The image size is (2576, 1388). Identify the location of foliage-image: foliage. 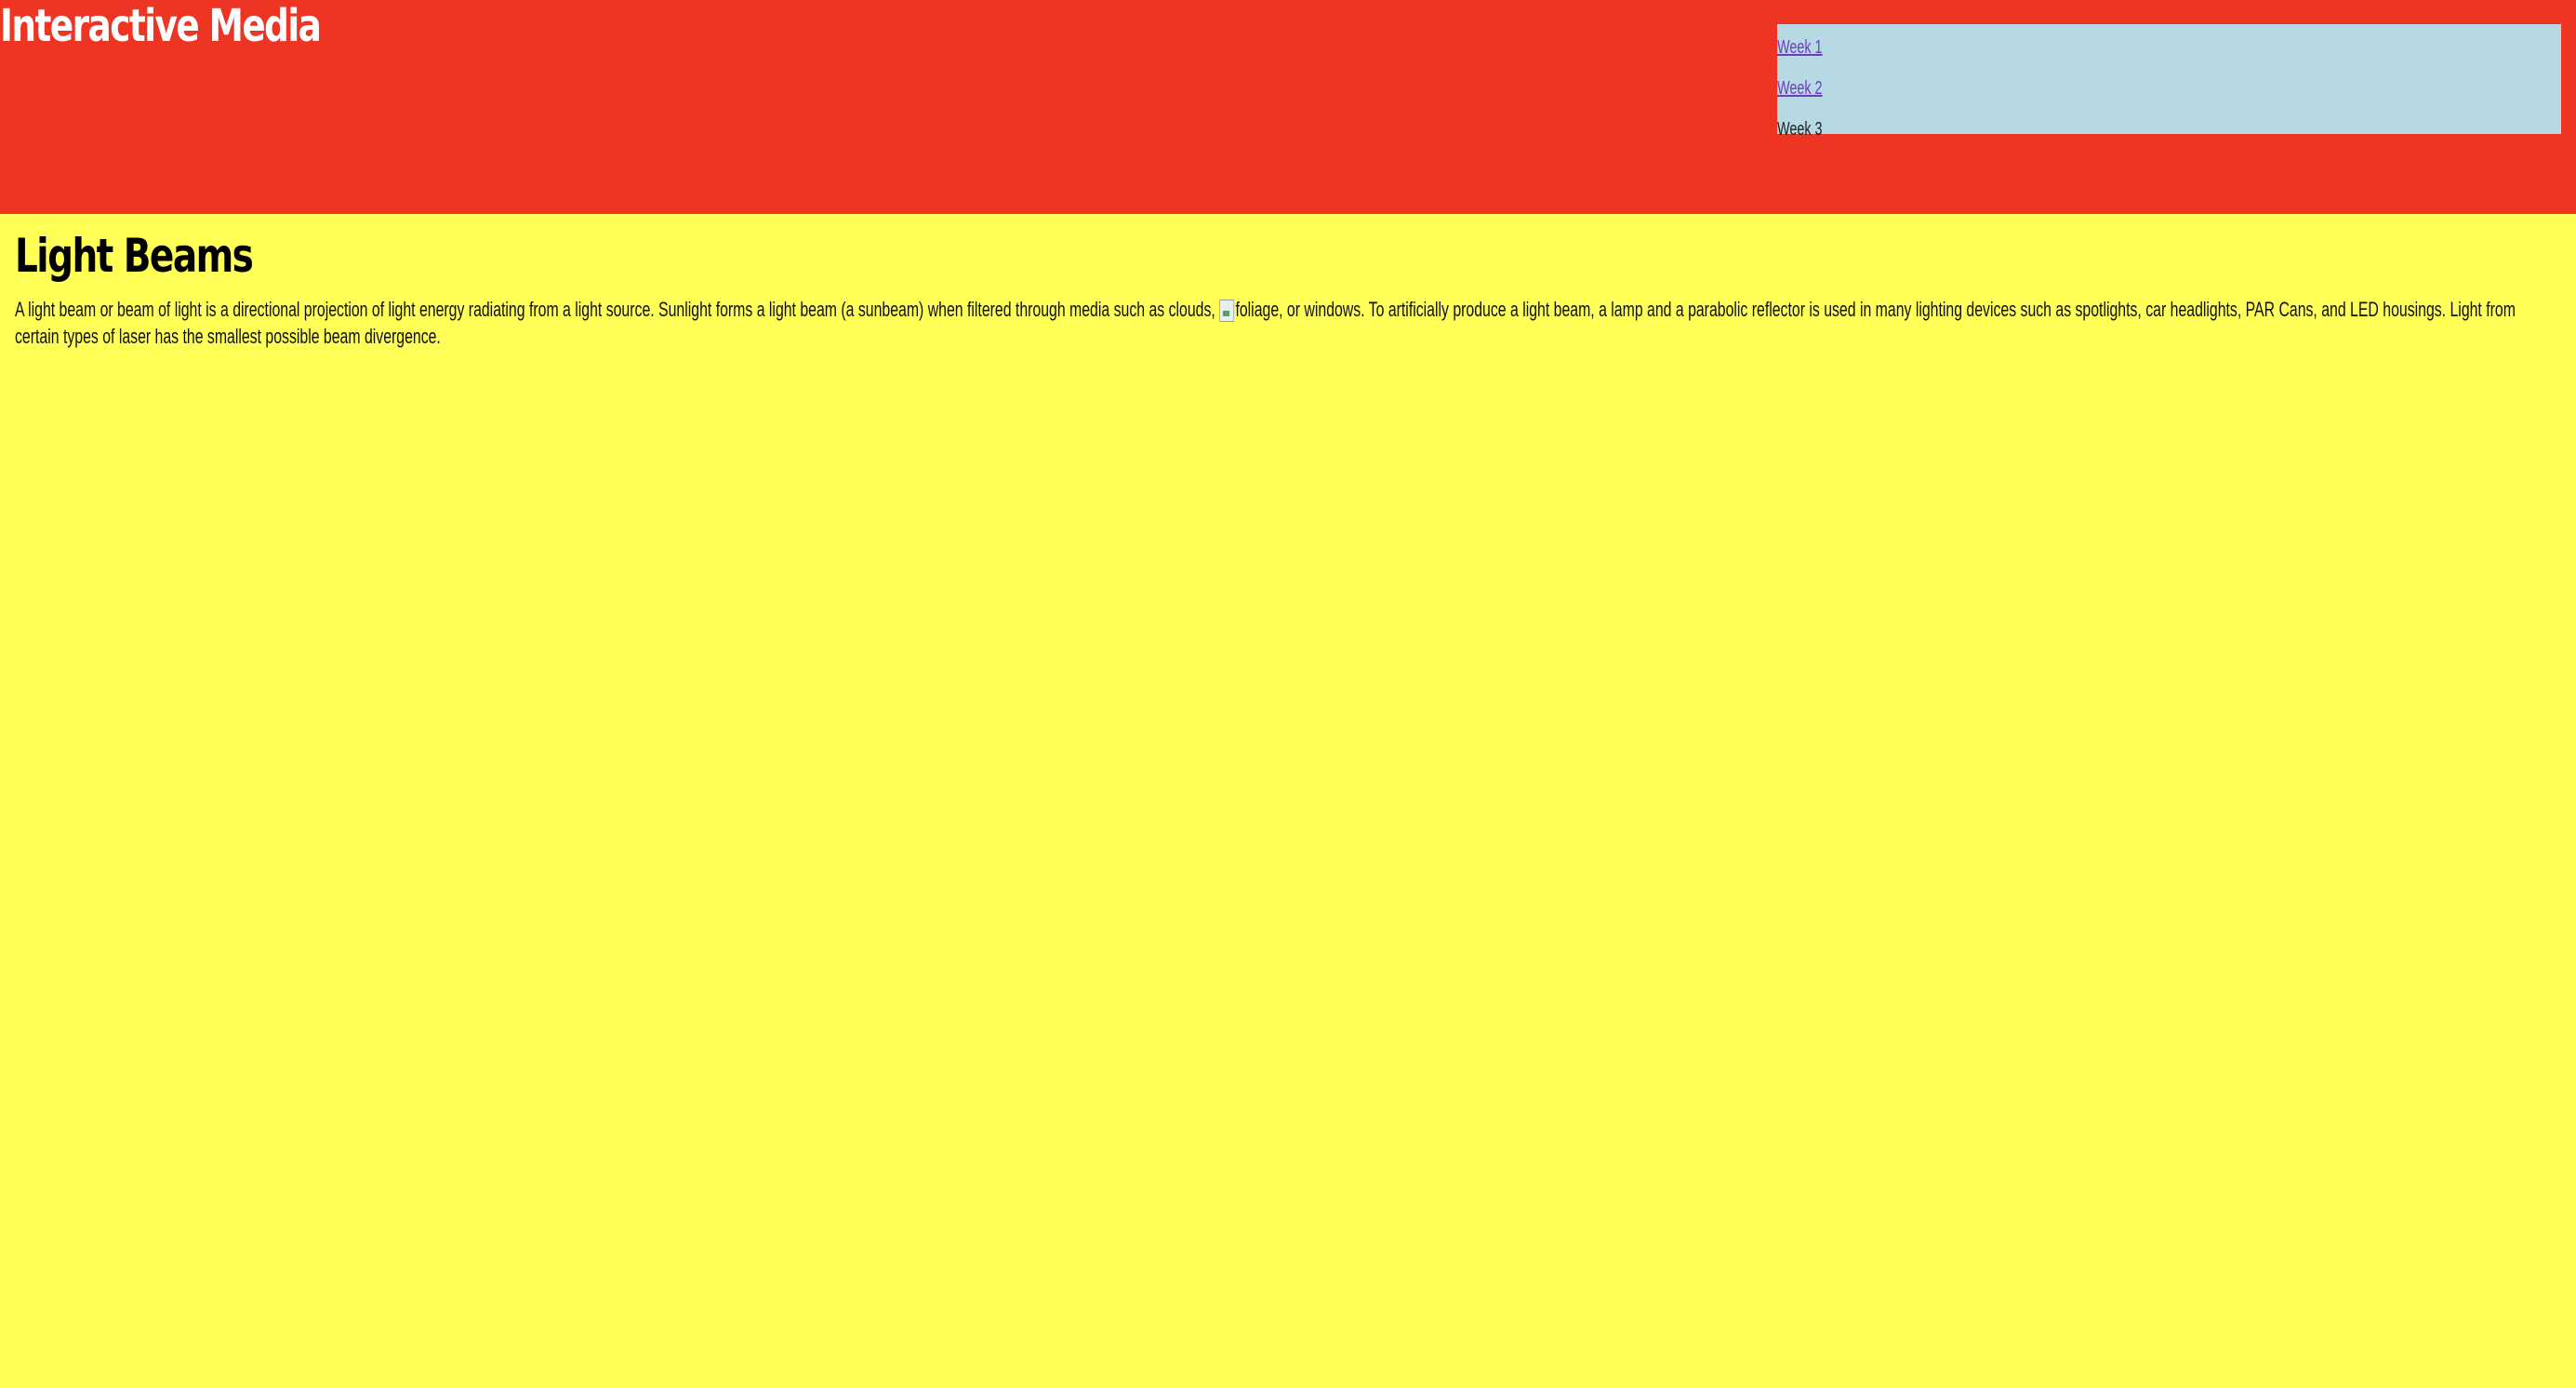
(1249, 309).